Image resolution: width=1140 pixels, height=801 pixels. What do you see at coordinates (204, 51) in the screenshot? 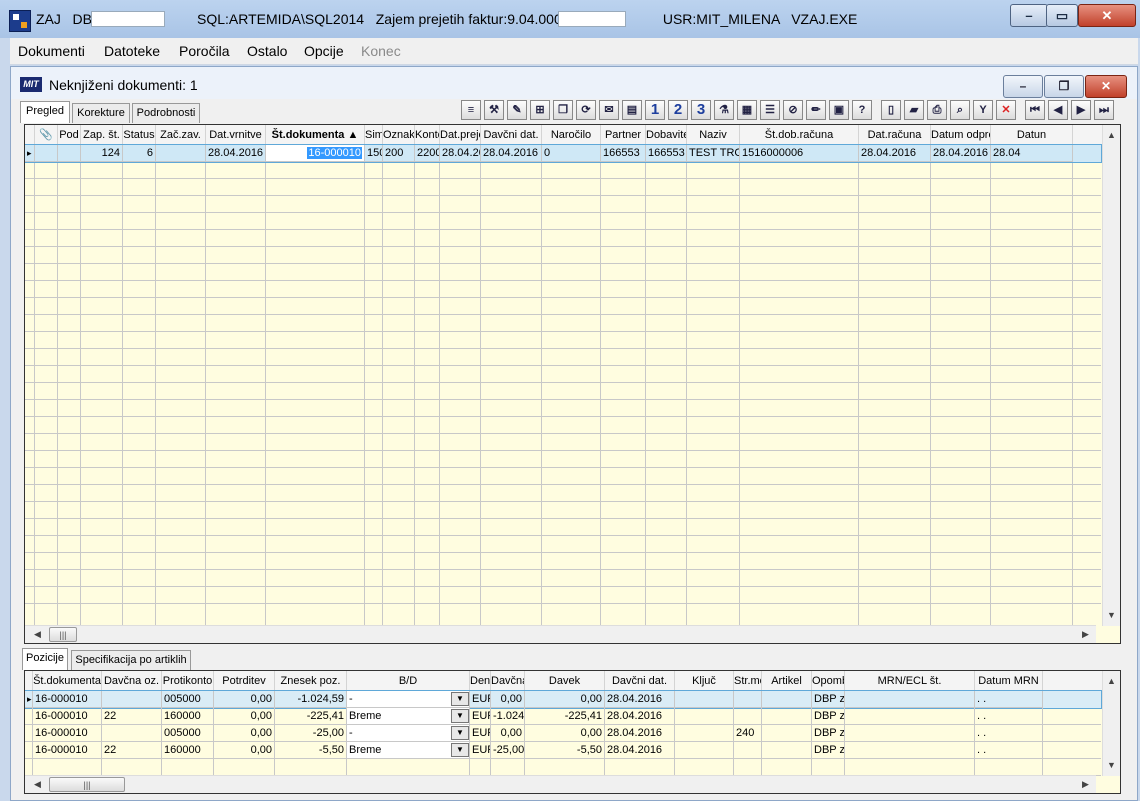
I see `menu-porocila: Poročila` at bounding box center [204, 51].